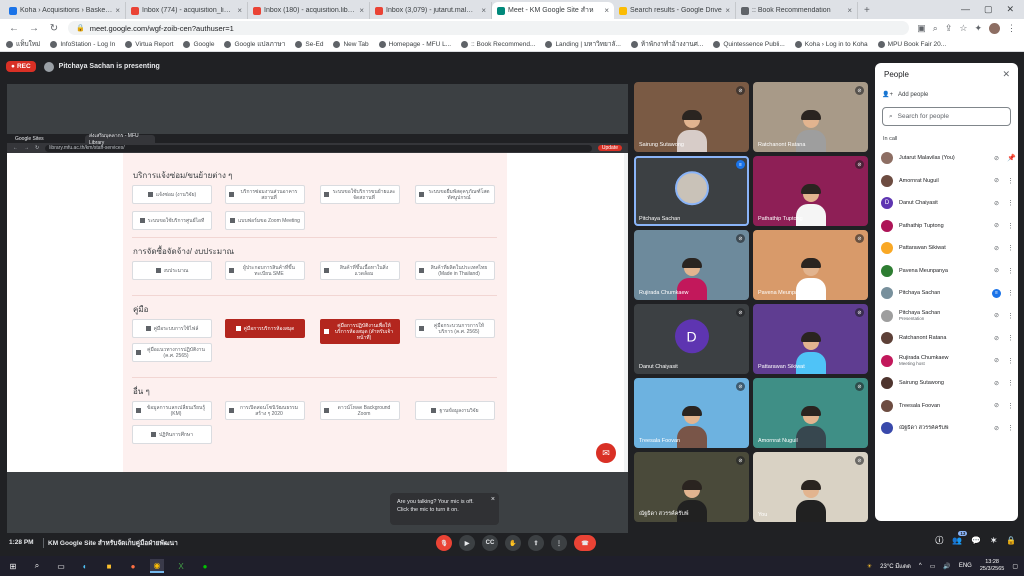 The width and height of the screenshot is (1024, 576). I want to click on people-search-input: ⌕ Search for people, so click(946, 116).